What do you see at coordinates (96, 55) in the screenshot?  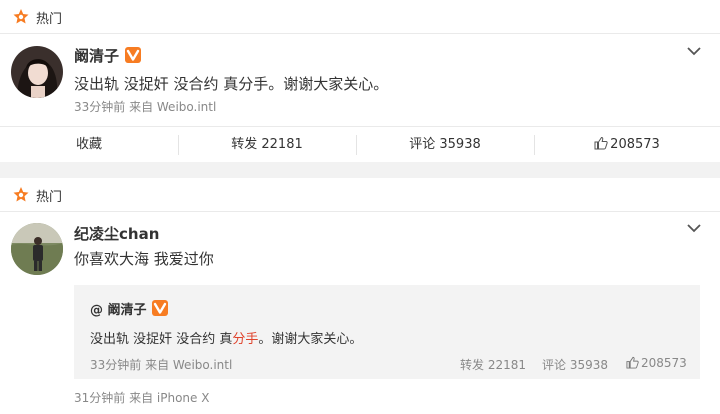 I see `username: 阚清子` at bounding box center [96, 55].